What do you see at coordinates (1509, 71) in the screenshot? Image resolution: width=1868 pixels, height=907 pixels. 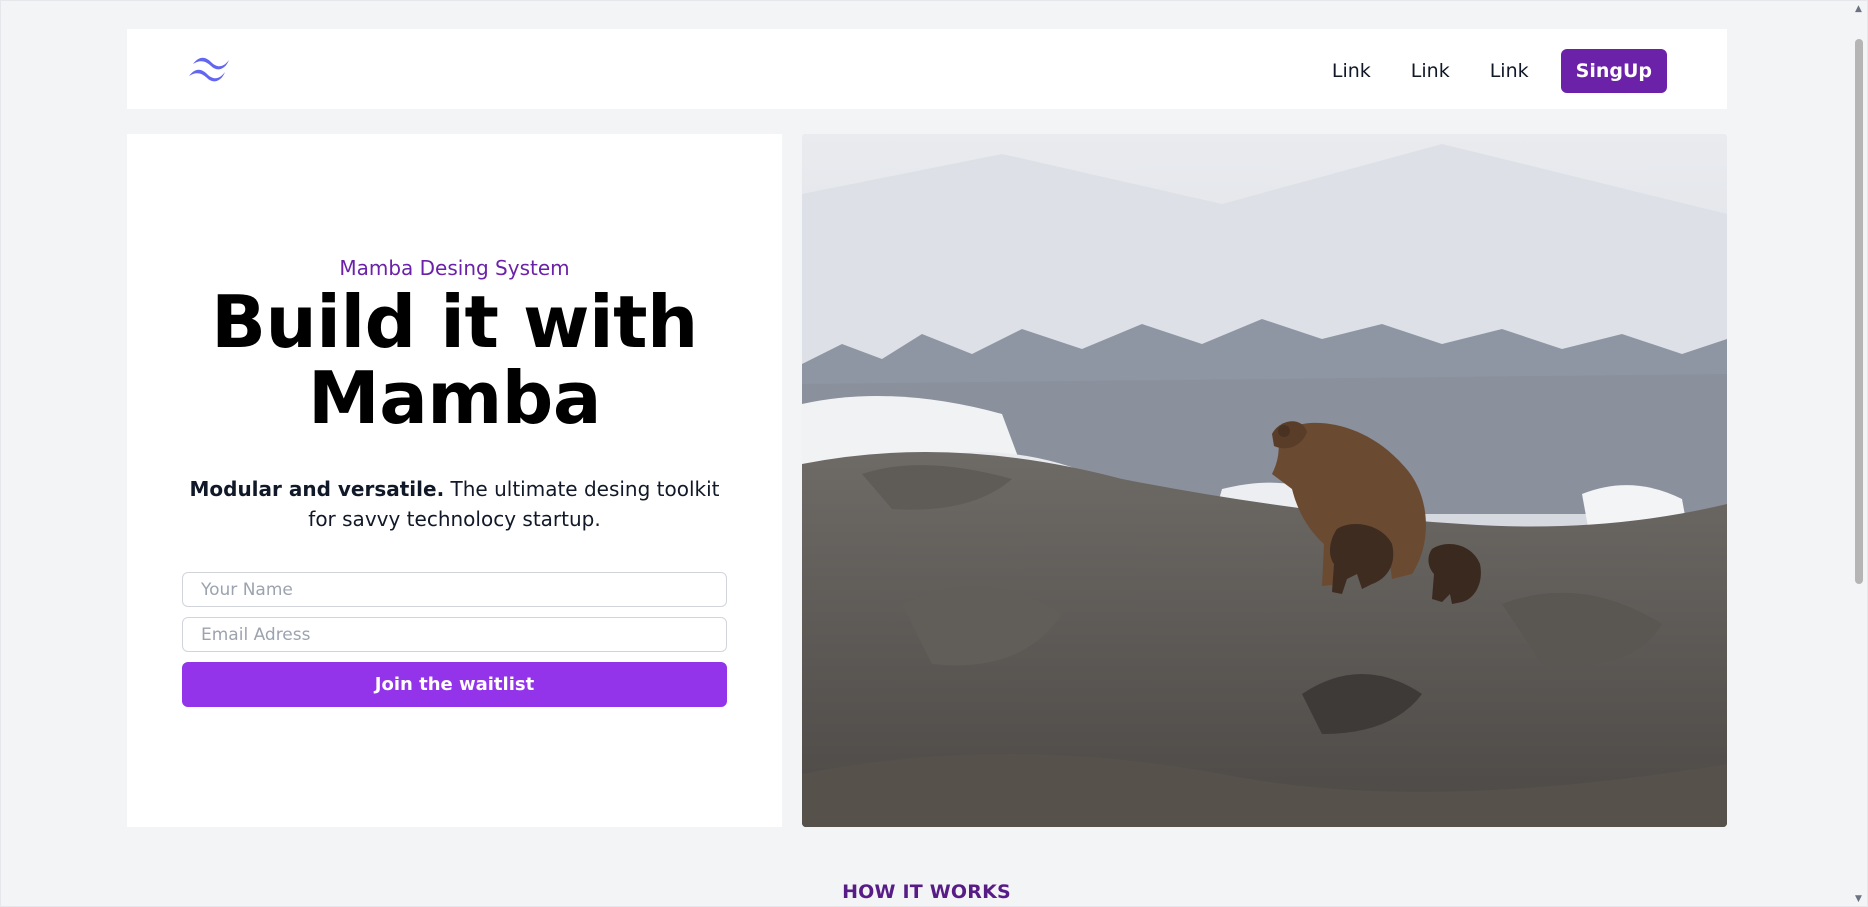 I see `nav-link-3: Link` at bounding box center [1509, 71].